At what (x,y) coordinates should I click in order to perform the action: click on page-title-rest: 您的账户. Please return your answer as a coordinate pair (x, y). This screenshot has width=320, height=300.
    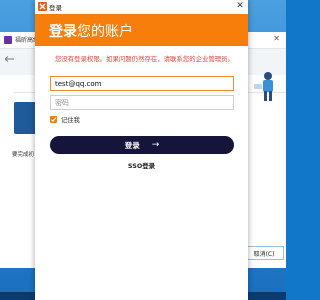
    Looking at the image, I should click on (105, 32).